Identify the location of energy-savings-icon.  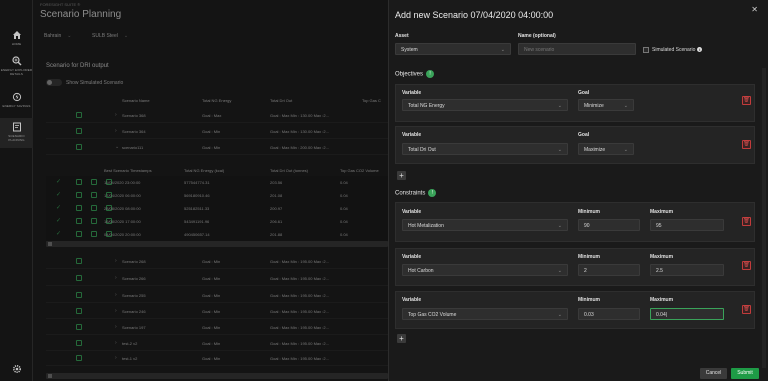
(17, 97).